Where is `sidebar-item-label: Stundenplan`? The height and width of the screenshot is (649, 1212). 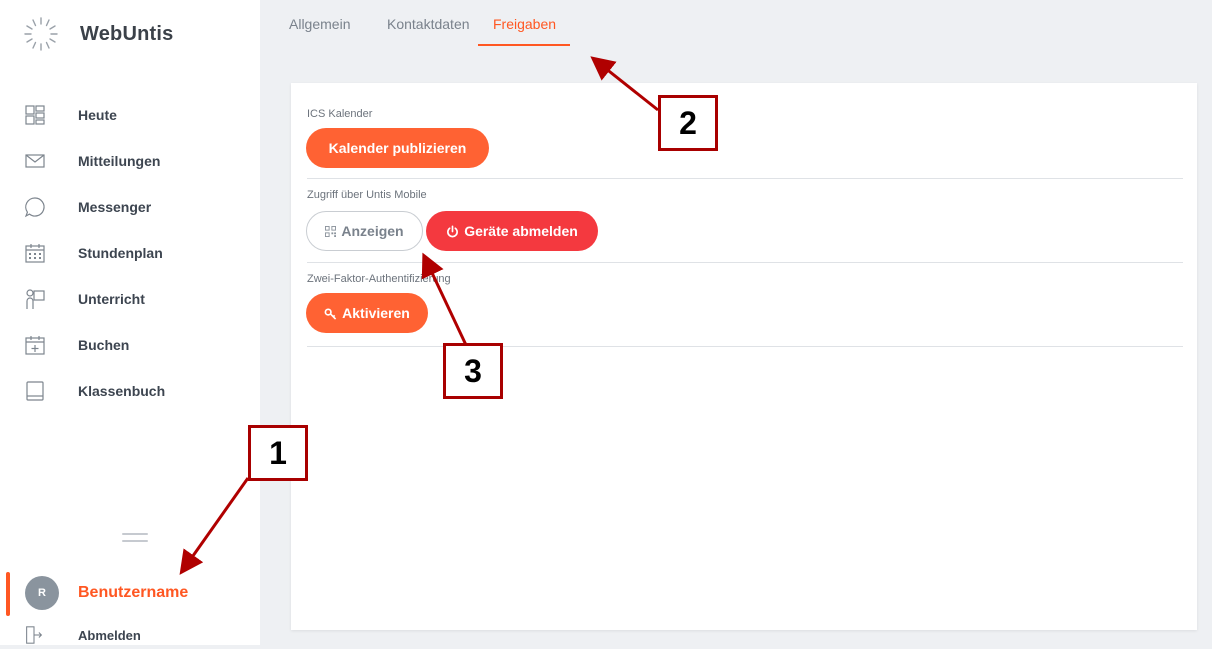
sidebar-item-label: Stundenplan is located at coordinates (120, 253).